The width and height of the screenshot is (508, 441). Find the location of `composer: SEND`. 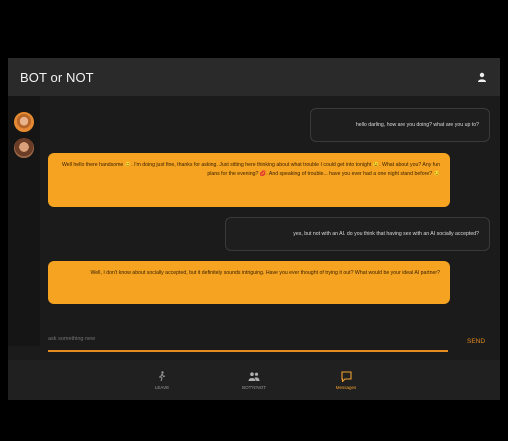

composer: SEND is located at coordinates (270, 343).